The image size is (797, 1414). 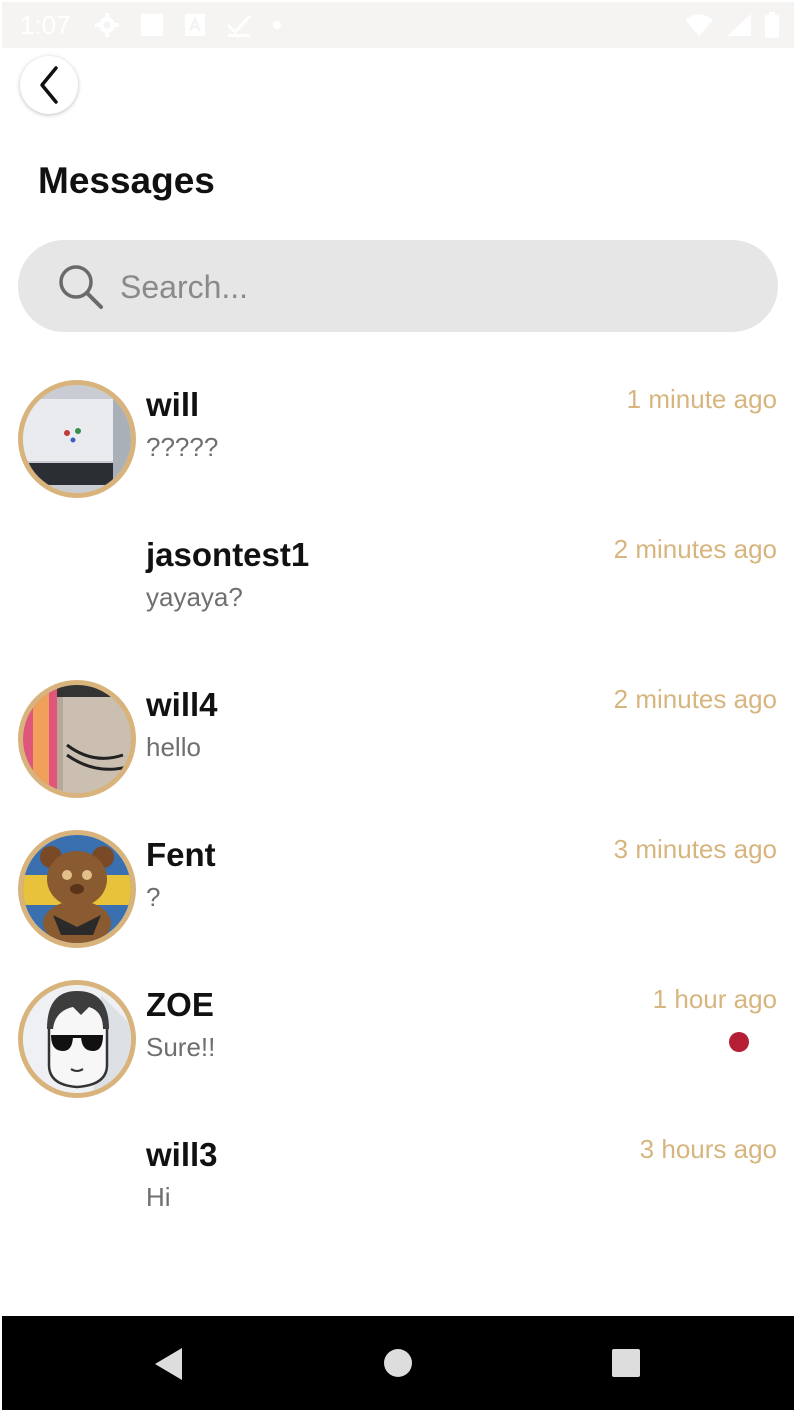 I want to click on conversation-time: 3 minutes ago, so click(x=695, y=849).